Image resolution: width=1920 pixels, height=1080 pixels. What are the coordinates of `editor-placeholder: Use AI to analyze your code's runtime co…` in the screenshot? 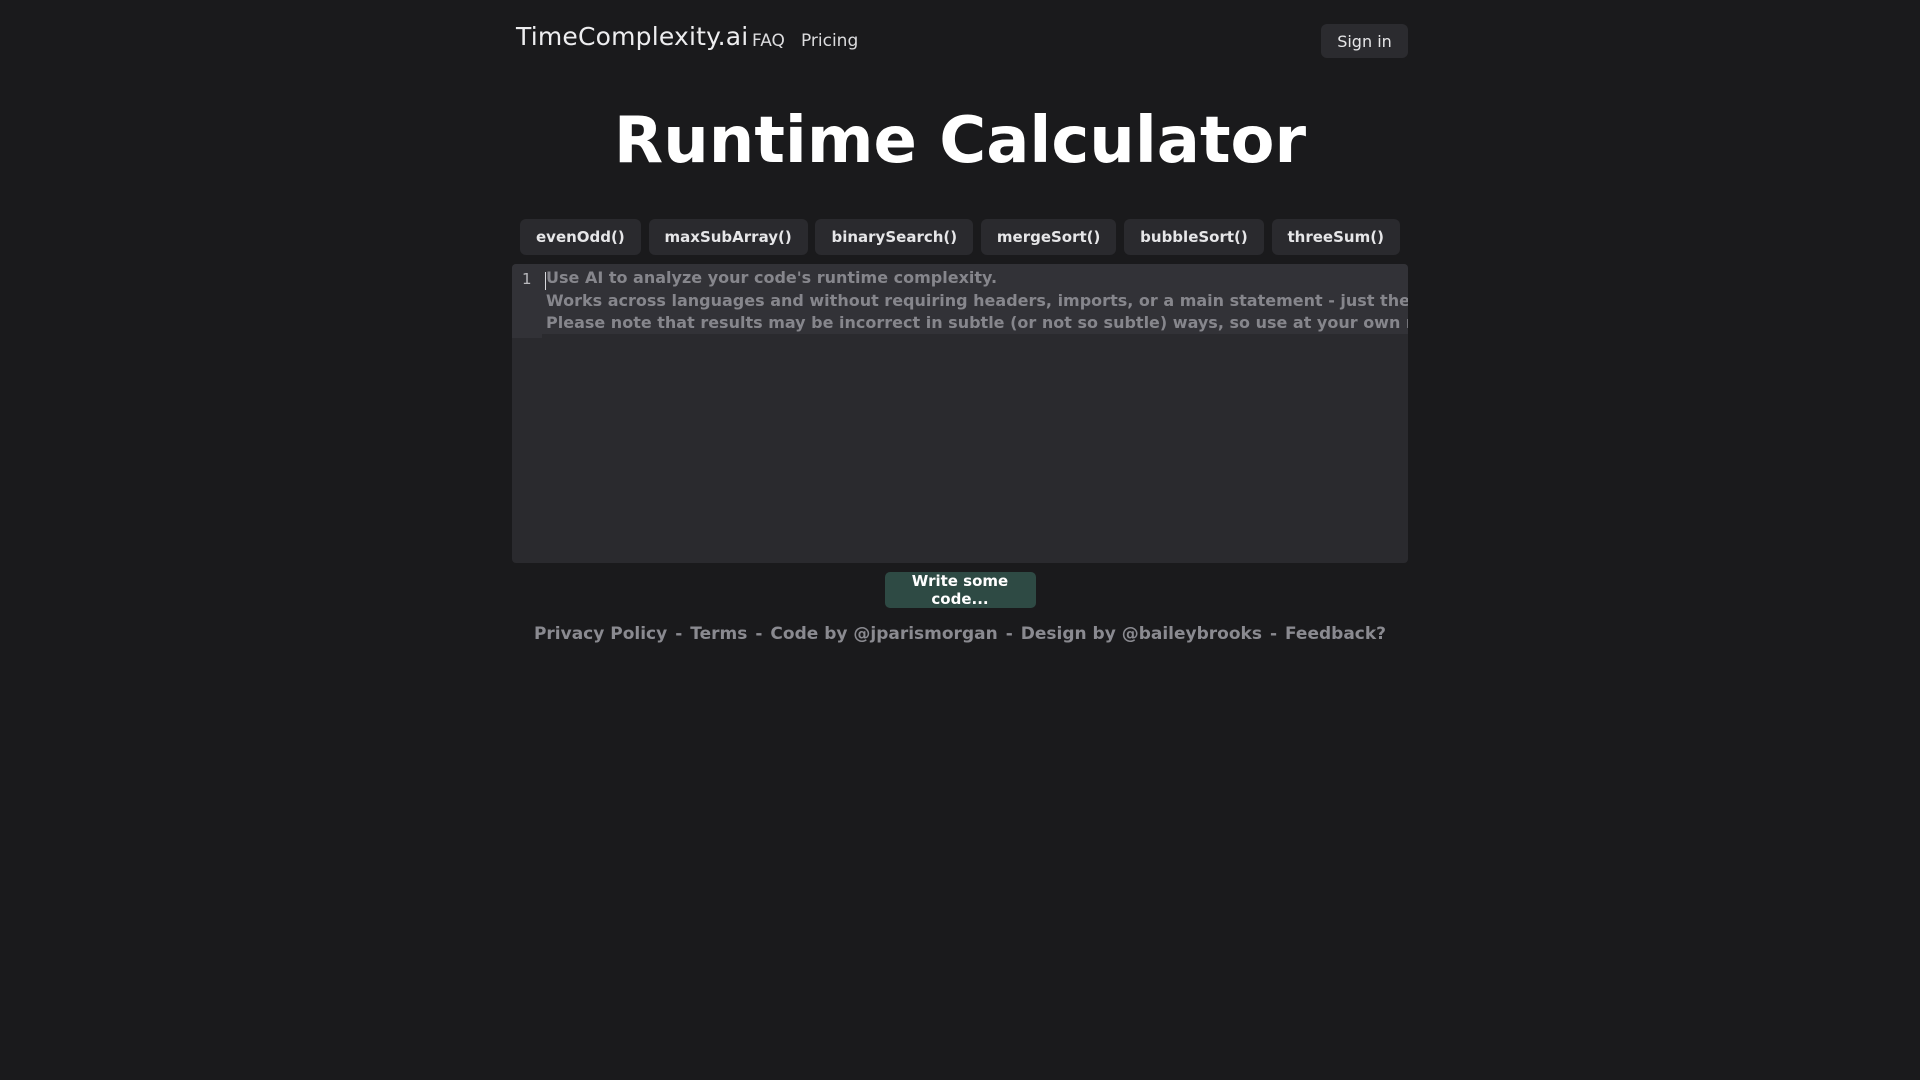 It's located at (977, 301).